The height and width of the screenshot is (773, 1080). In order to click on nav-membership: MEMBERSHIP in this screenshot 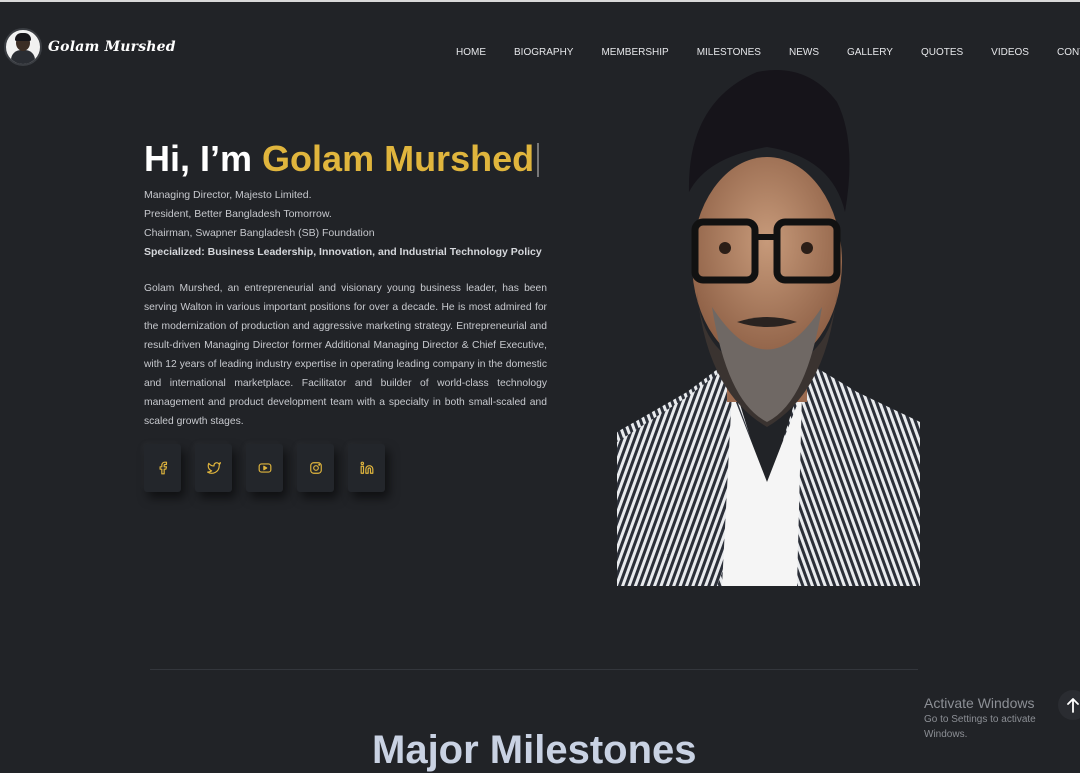, I will do `click(634, 52)`.